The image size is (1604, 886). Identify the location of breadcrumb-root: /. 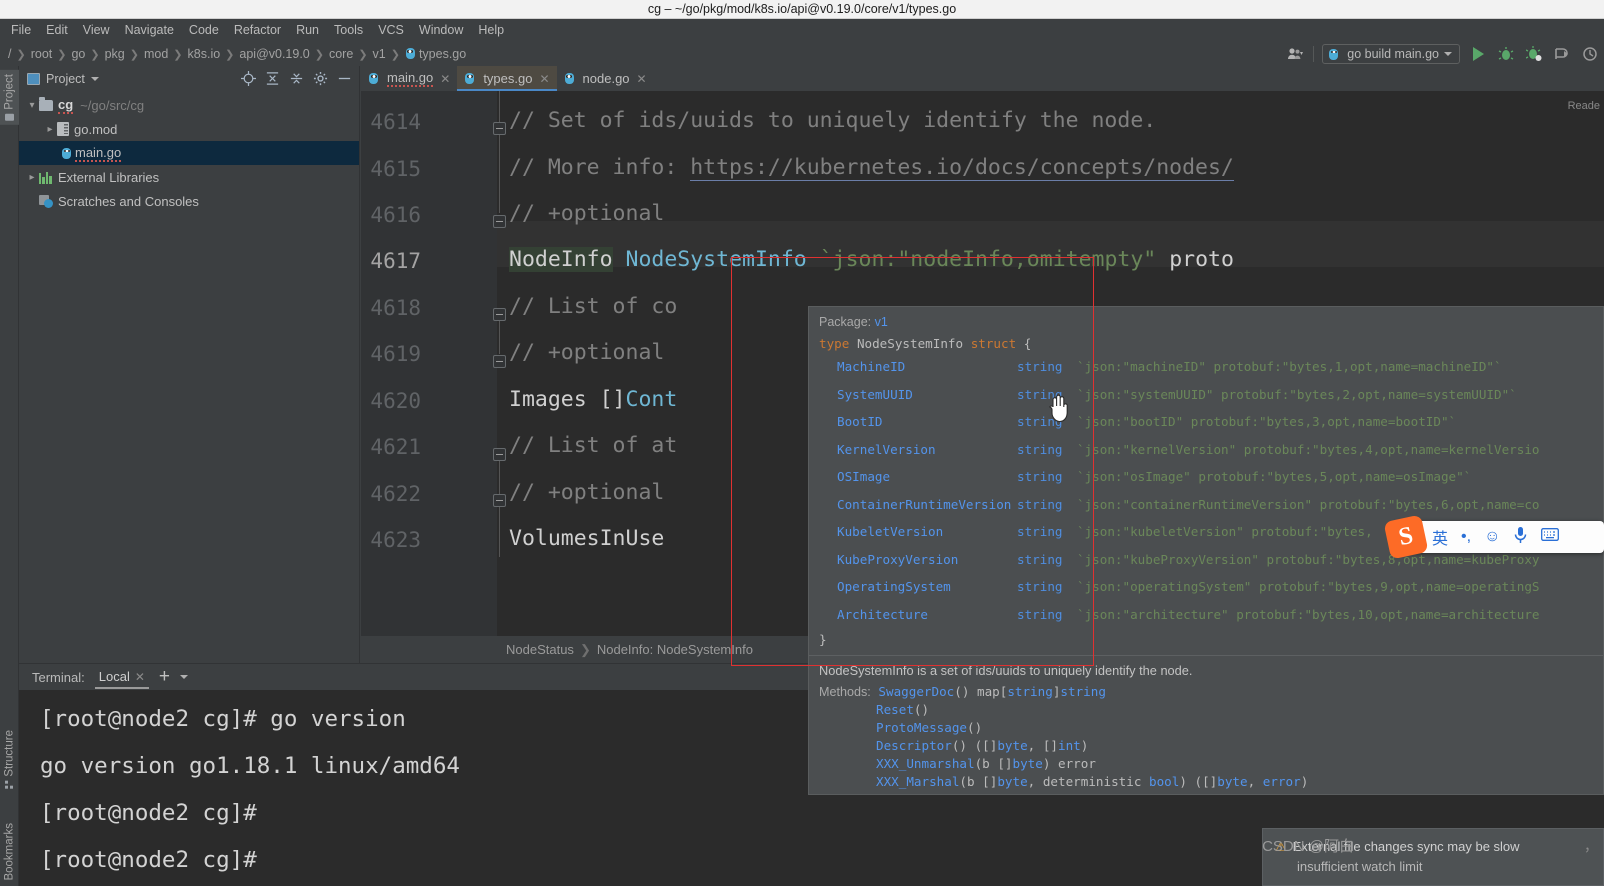
(9, 54).